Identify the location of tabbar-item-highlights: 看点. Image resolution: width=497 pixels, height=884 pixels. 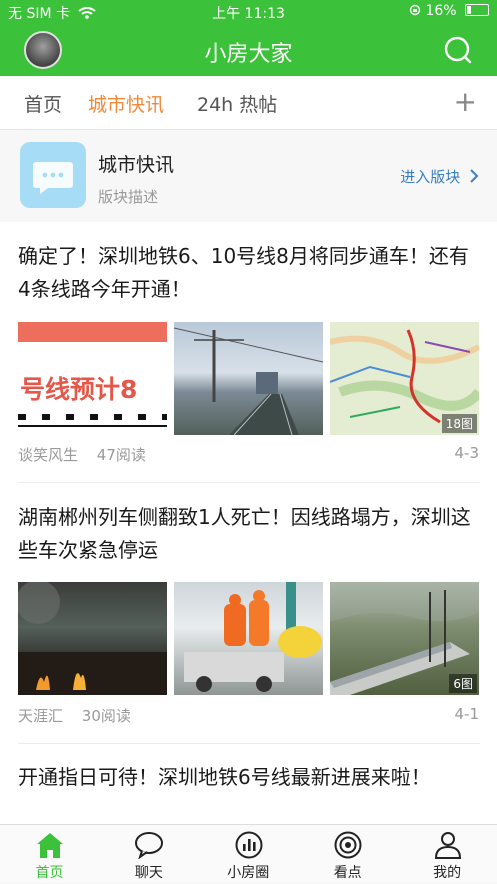
(347, 854).